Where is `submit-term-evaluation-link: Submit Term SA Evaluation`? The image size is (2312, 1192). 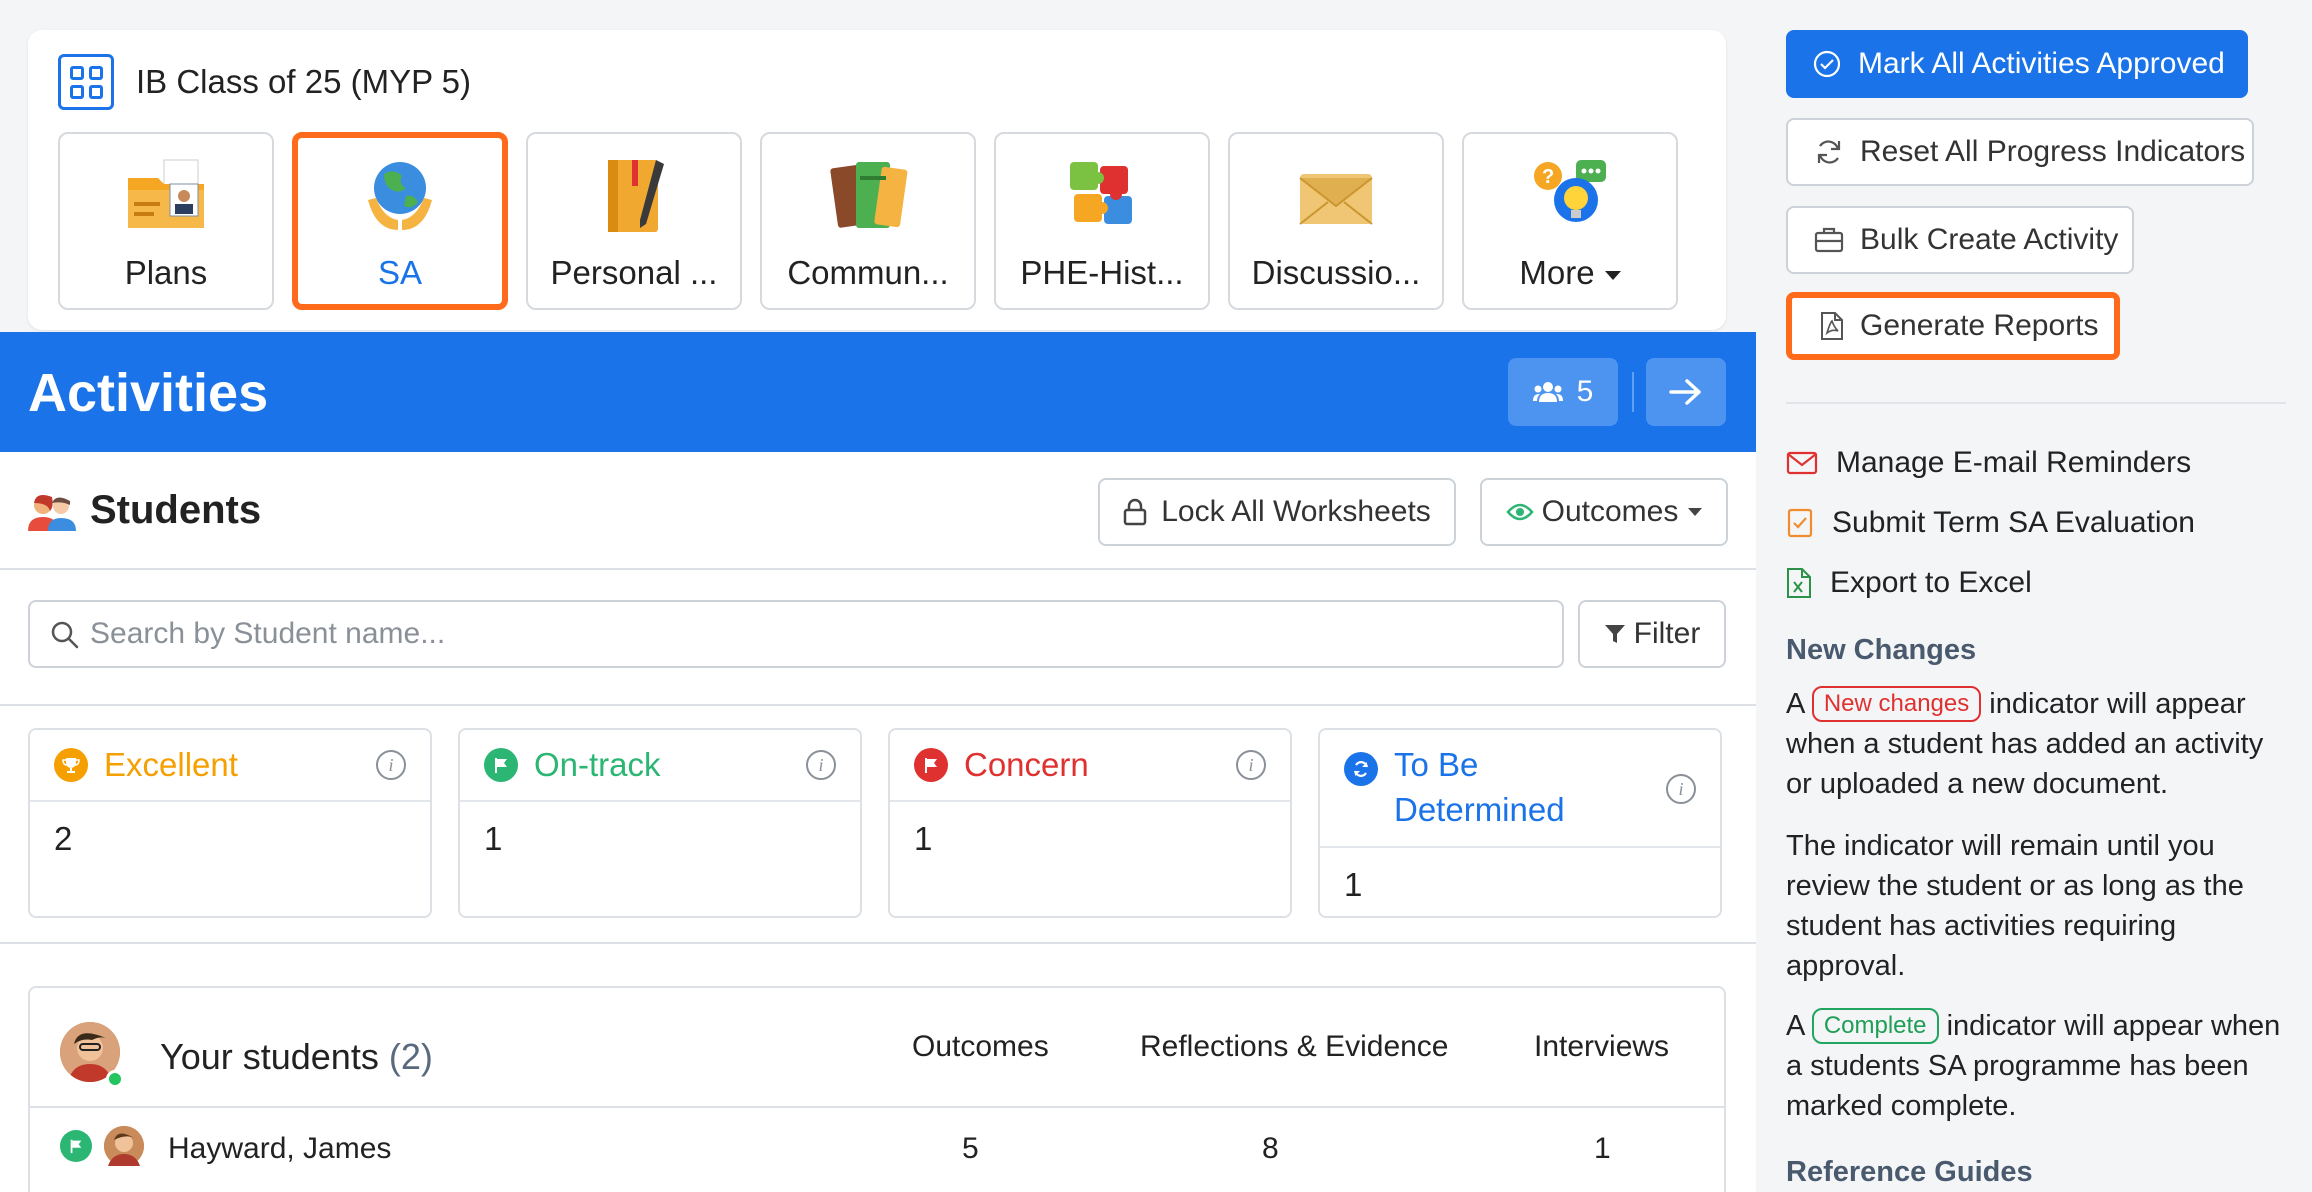
submit-term-evaluation-link: Submit Term SA Evaluation is located at coordinates (1990, 523).